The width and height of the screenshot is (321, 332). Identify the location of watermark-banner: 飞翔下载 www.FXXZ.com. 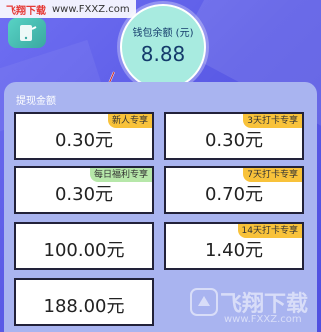
(68, 9).